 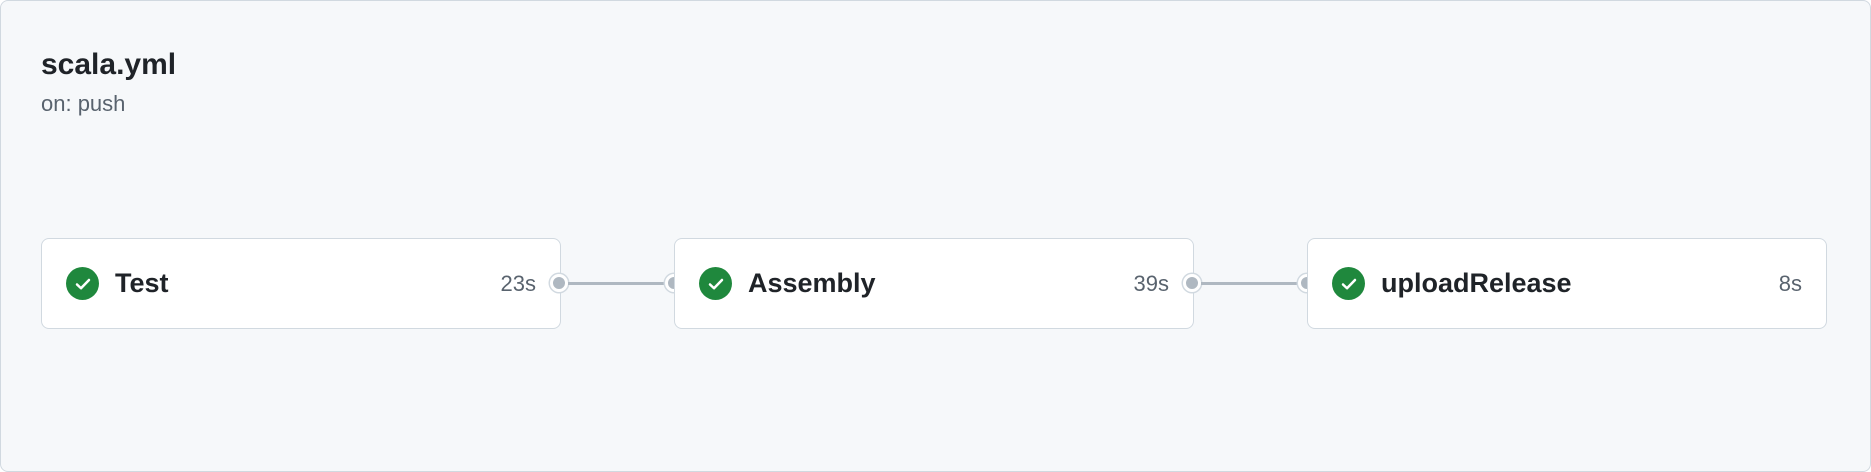 What do you see at coordinates (1790, 283) in the screenshot?
I see `job-duration: 8s` at bounding box center [1790, 283].